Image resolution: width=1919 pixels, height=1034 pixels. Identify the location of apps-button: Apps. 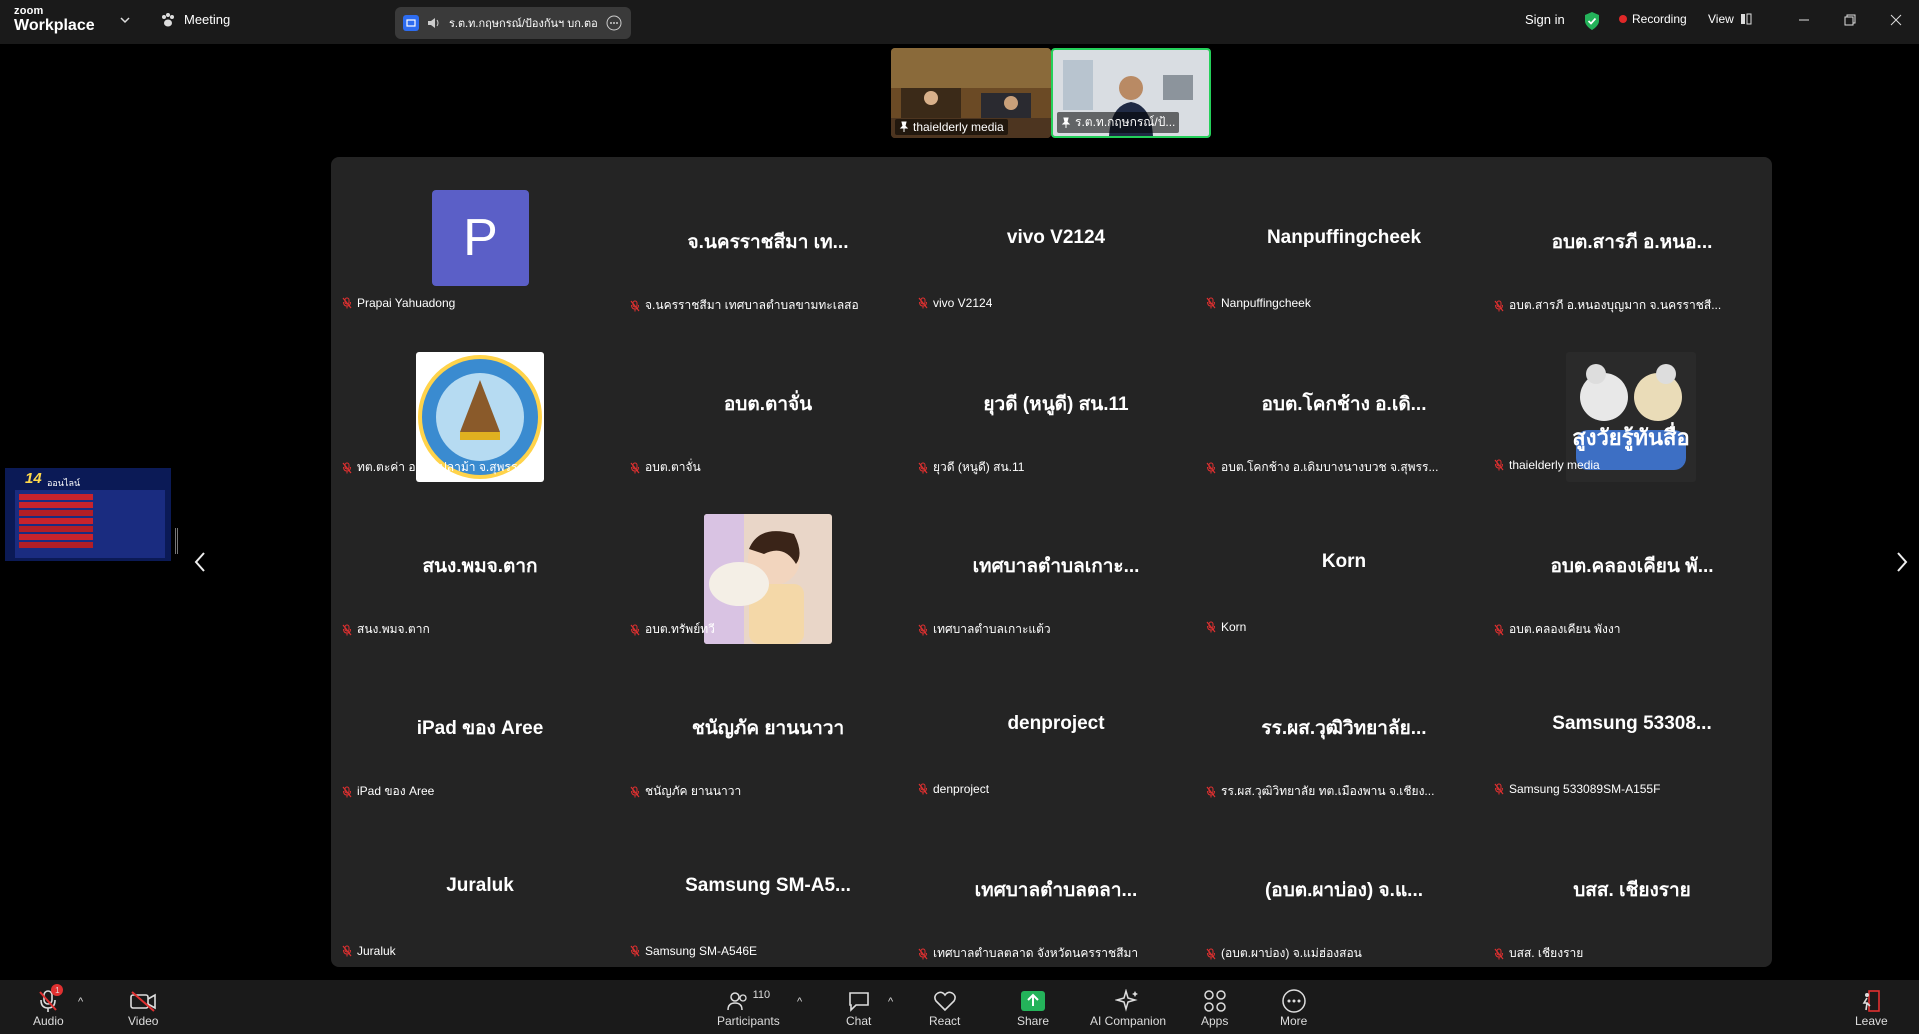
(1214, 1008).